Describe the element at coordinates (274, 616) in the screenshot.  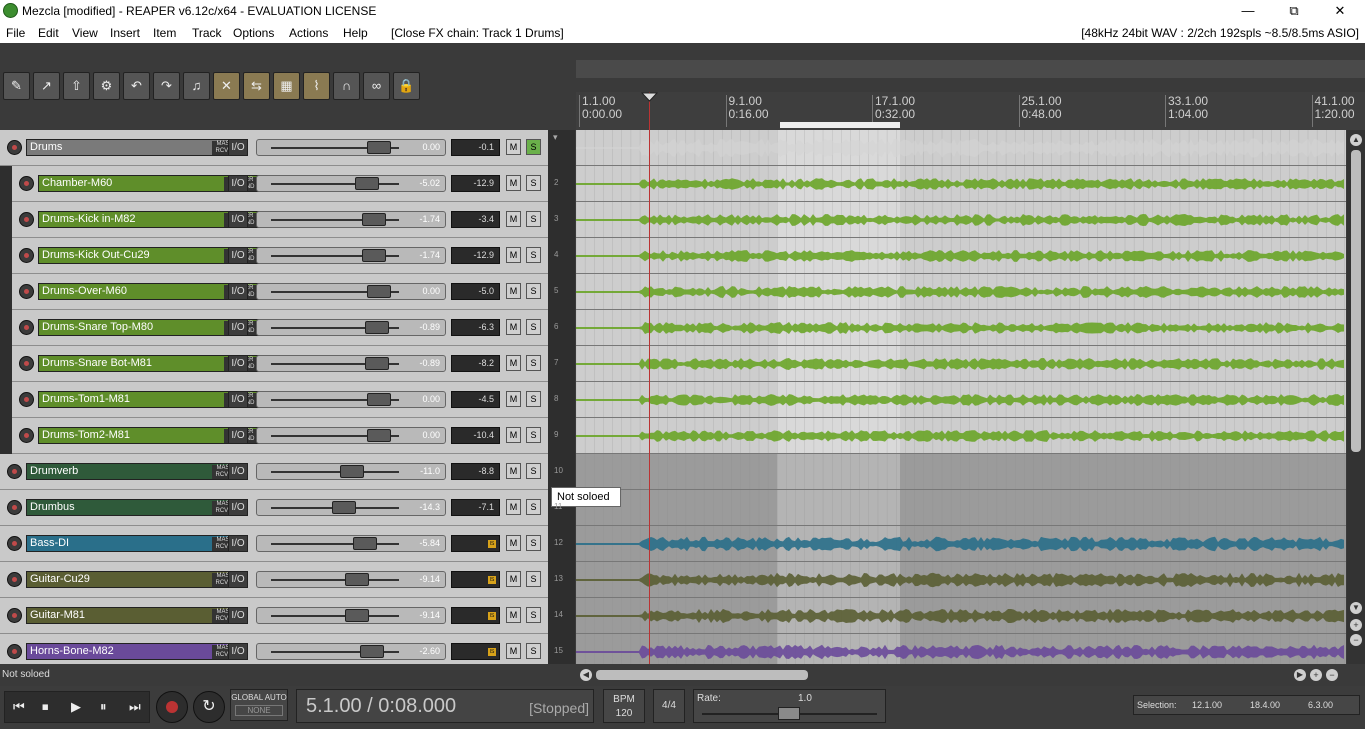
I see `track-row: Guitar-M81MASTERRCV SNDI/O -9.14 IS MS` at that location.